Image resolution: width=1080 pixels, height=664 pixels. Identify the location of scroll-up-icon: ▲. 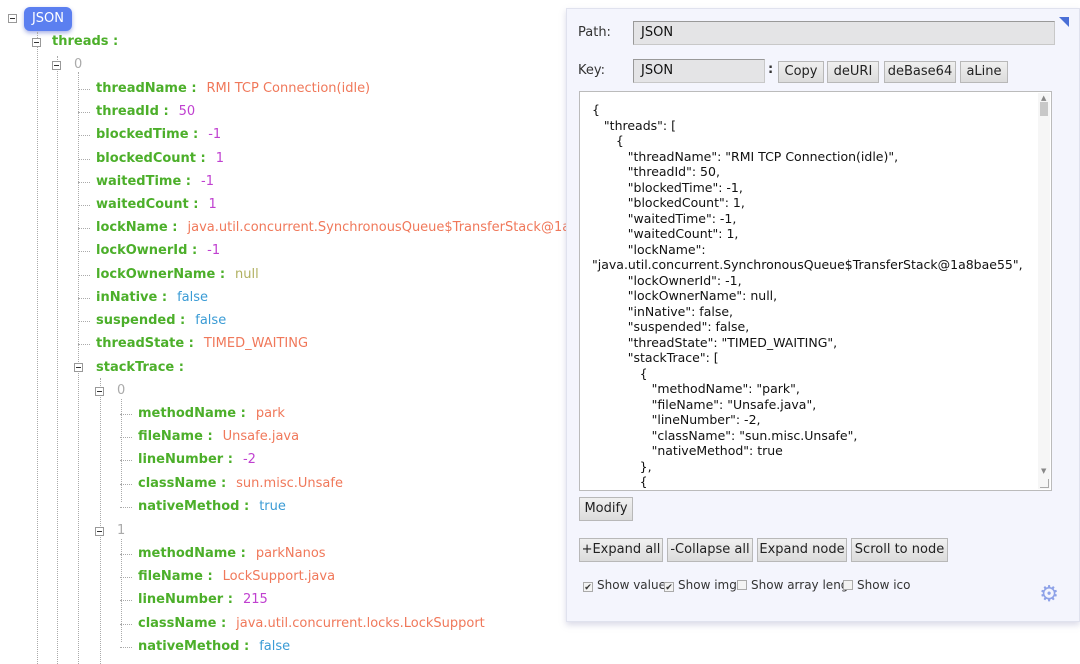
(1043, 98).